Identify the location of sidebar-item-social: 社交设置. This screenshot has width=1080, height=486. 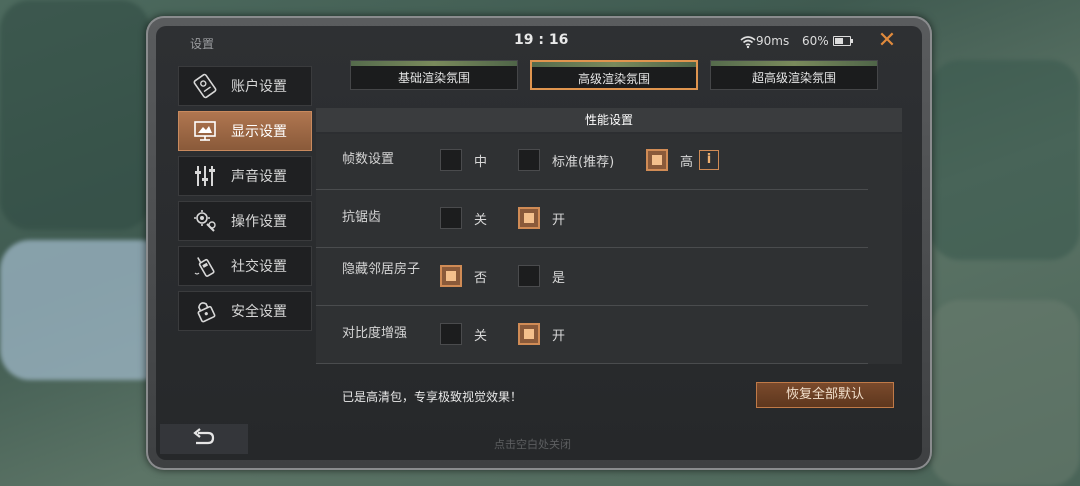
(245, 266).